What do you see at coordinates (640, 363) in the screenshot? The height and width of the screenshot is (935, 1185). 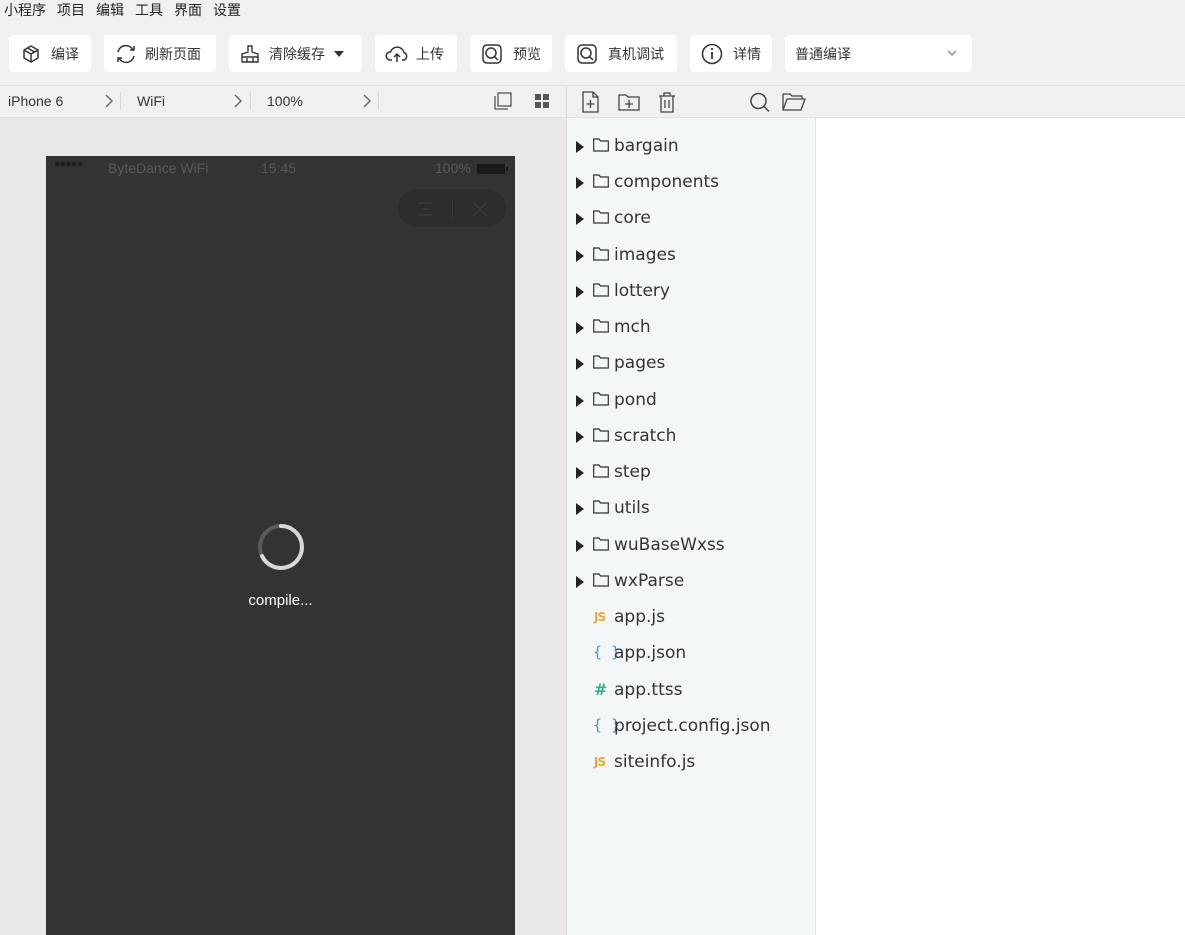 I see `folder-name: pages` at bounding box center [640, 363].